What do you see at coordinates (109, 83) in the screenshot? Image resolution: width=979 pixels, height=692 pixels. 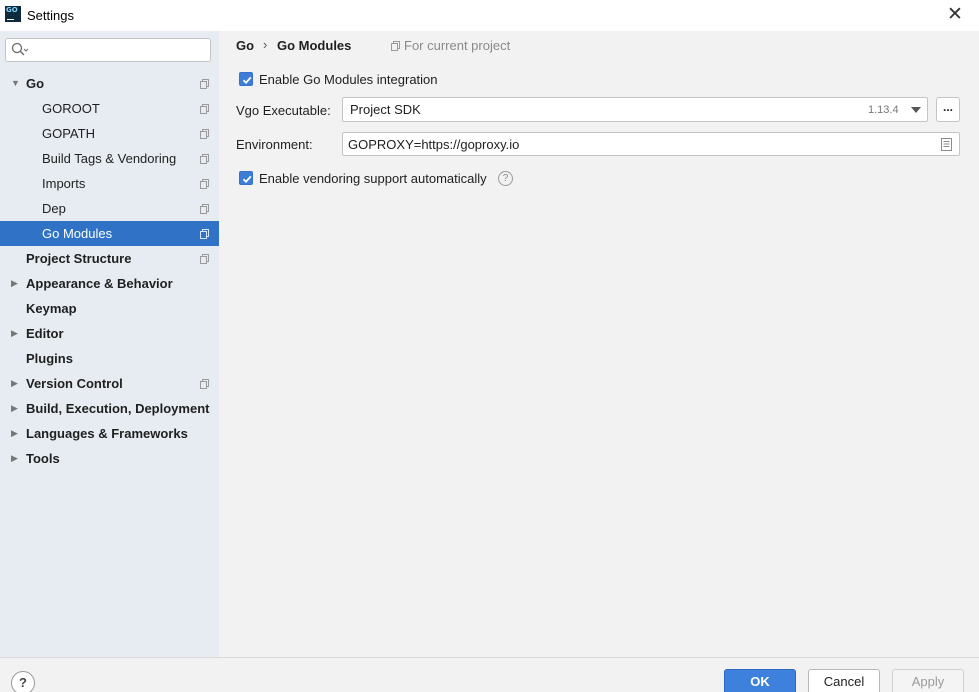 I see `sidebar-item-go: ▼ Go` at bounding box center [109, 83].